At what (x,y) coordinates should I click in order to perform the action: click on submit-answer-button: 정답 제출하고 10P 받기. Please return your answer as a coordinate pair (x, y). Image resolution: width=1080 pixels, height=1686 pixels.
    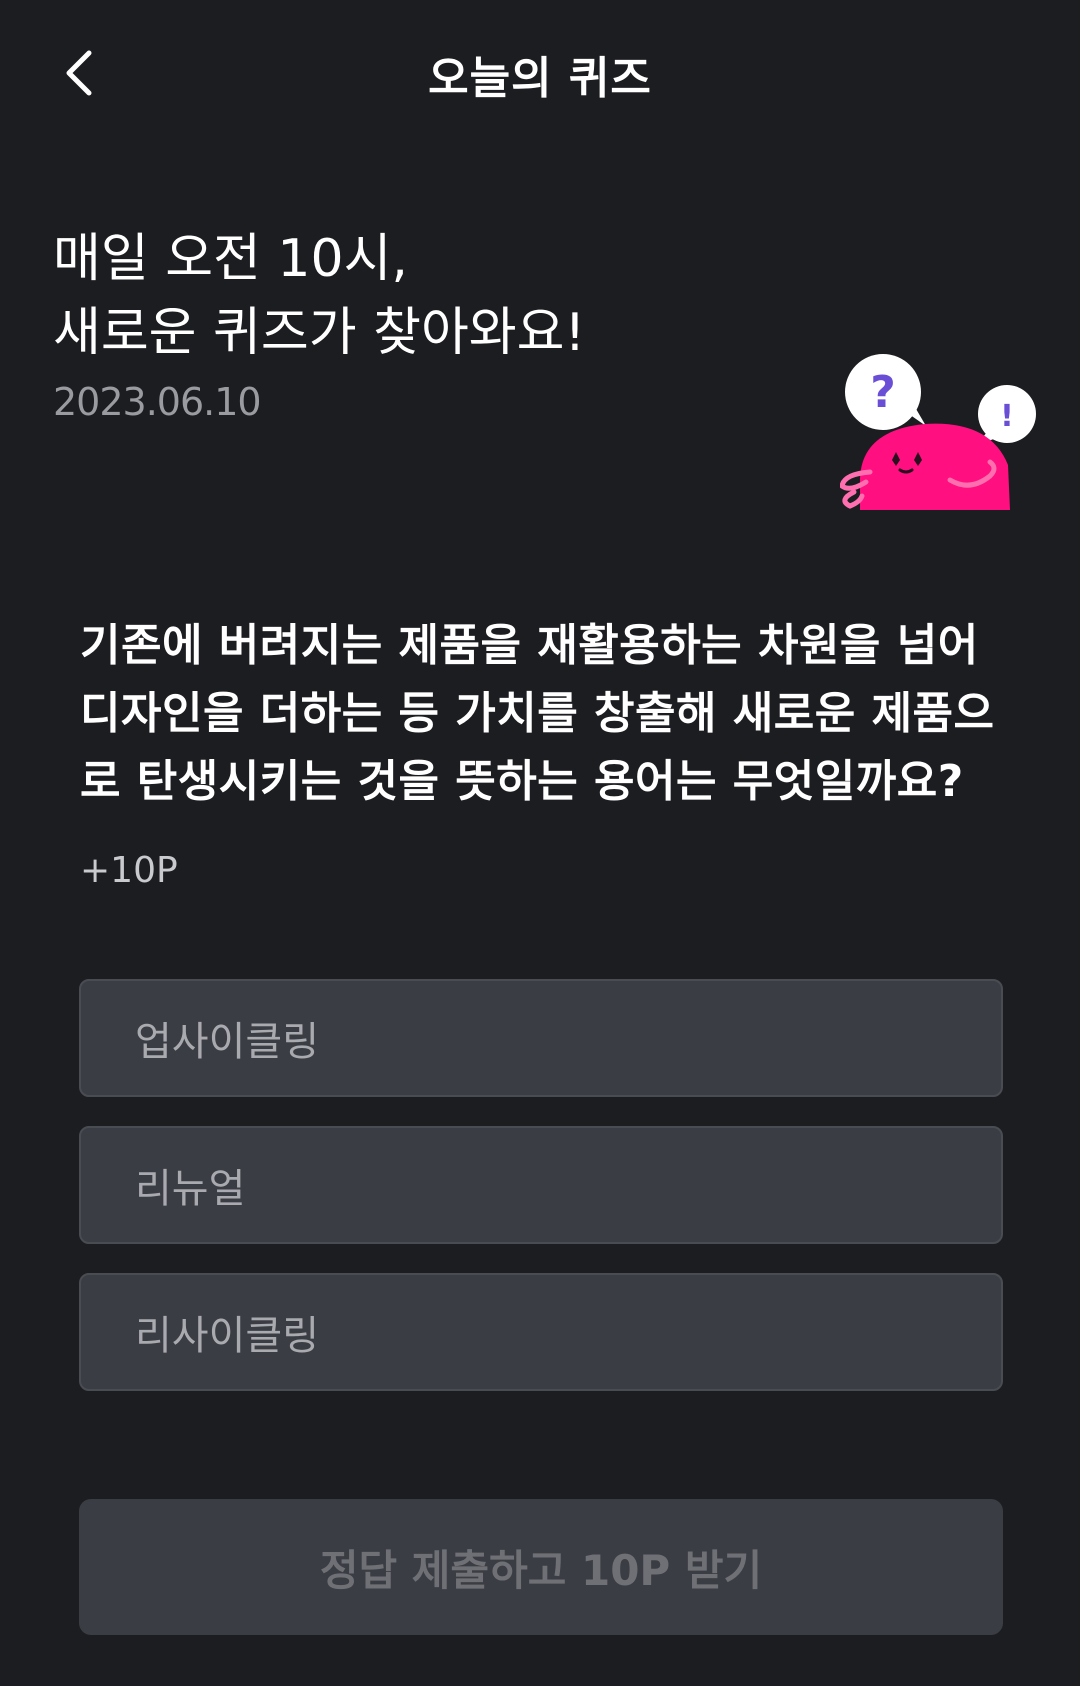
    Looking at the image, I should click on (541, 1567).